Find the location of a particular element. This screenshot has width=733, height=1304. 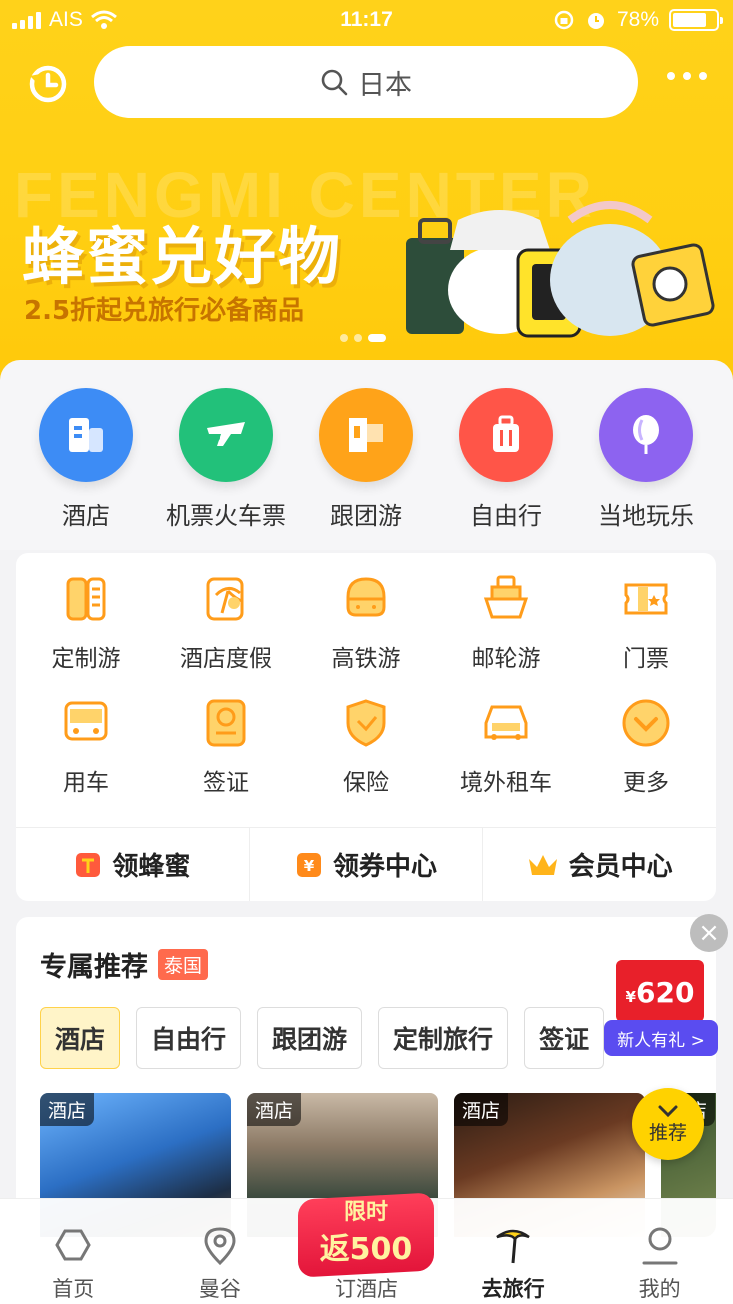

recommend-tab: 定制旅行 is located at coordinates (443, 1038).